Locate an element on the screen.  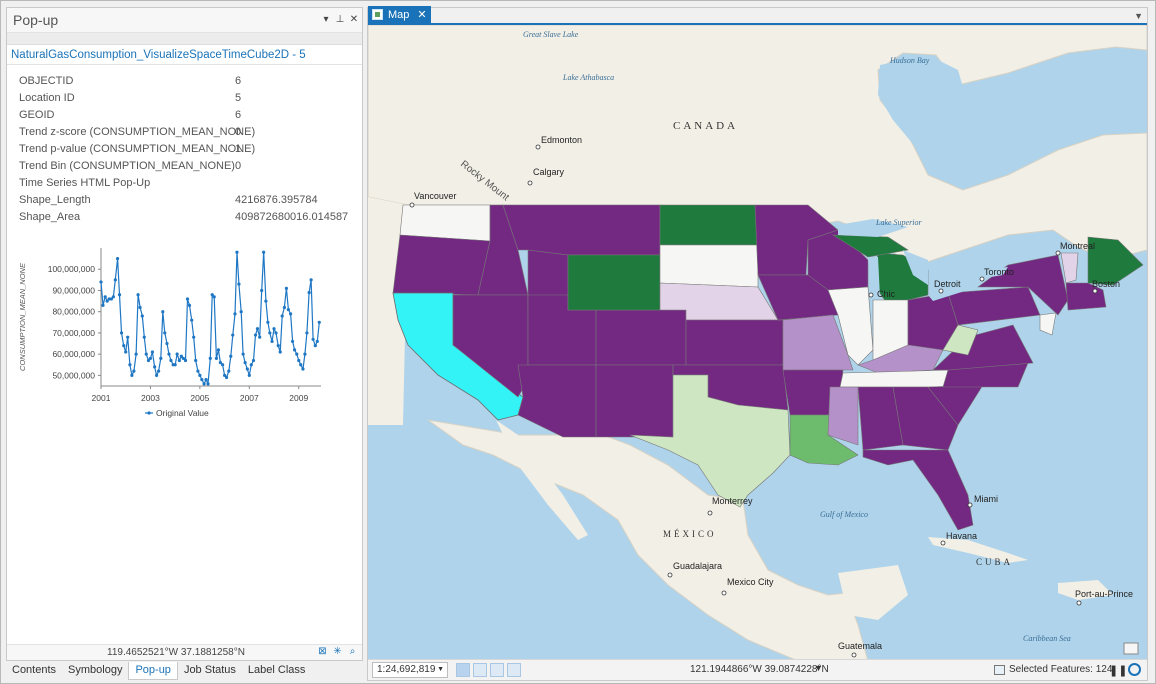
tab-job-status: Job Status is located at coordinates (210, 671).